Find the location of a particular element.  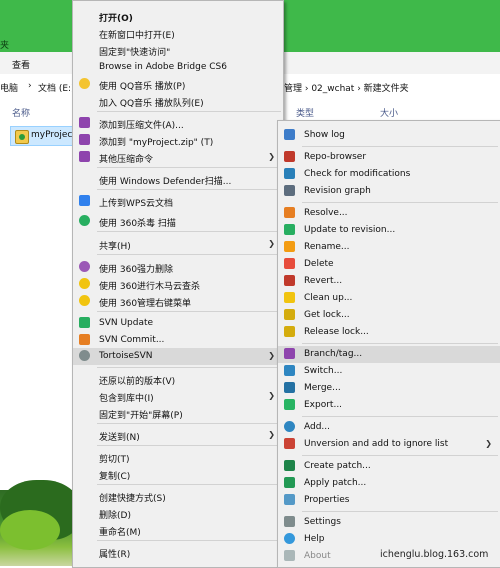

apply-patch-icon is located at coordinates (289, 482).